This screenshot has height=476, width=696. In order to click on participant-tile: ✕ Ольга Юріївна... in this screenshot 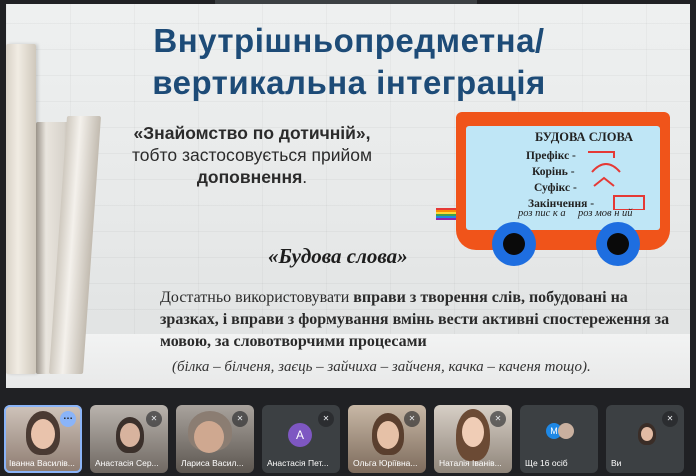, I will do `click(387, 439)`.